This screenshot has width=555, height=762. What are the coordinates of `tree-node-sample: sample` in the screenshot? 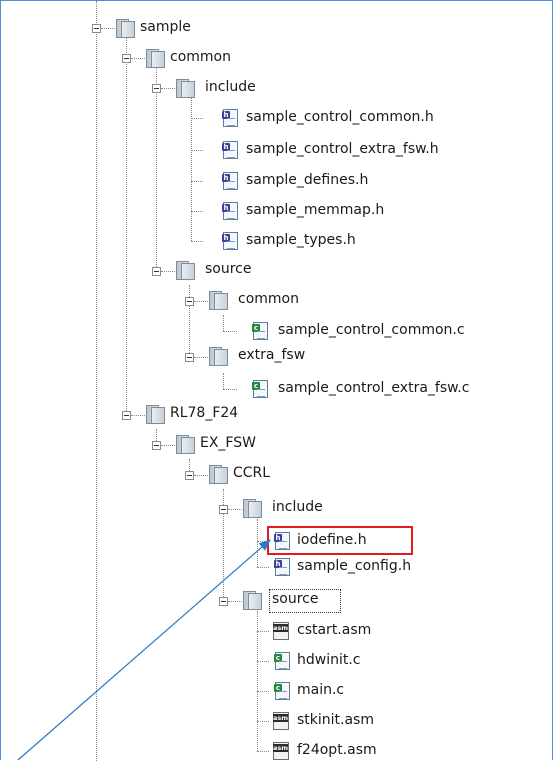 It's located at (165, 27).